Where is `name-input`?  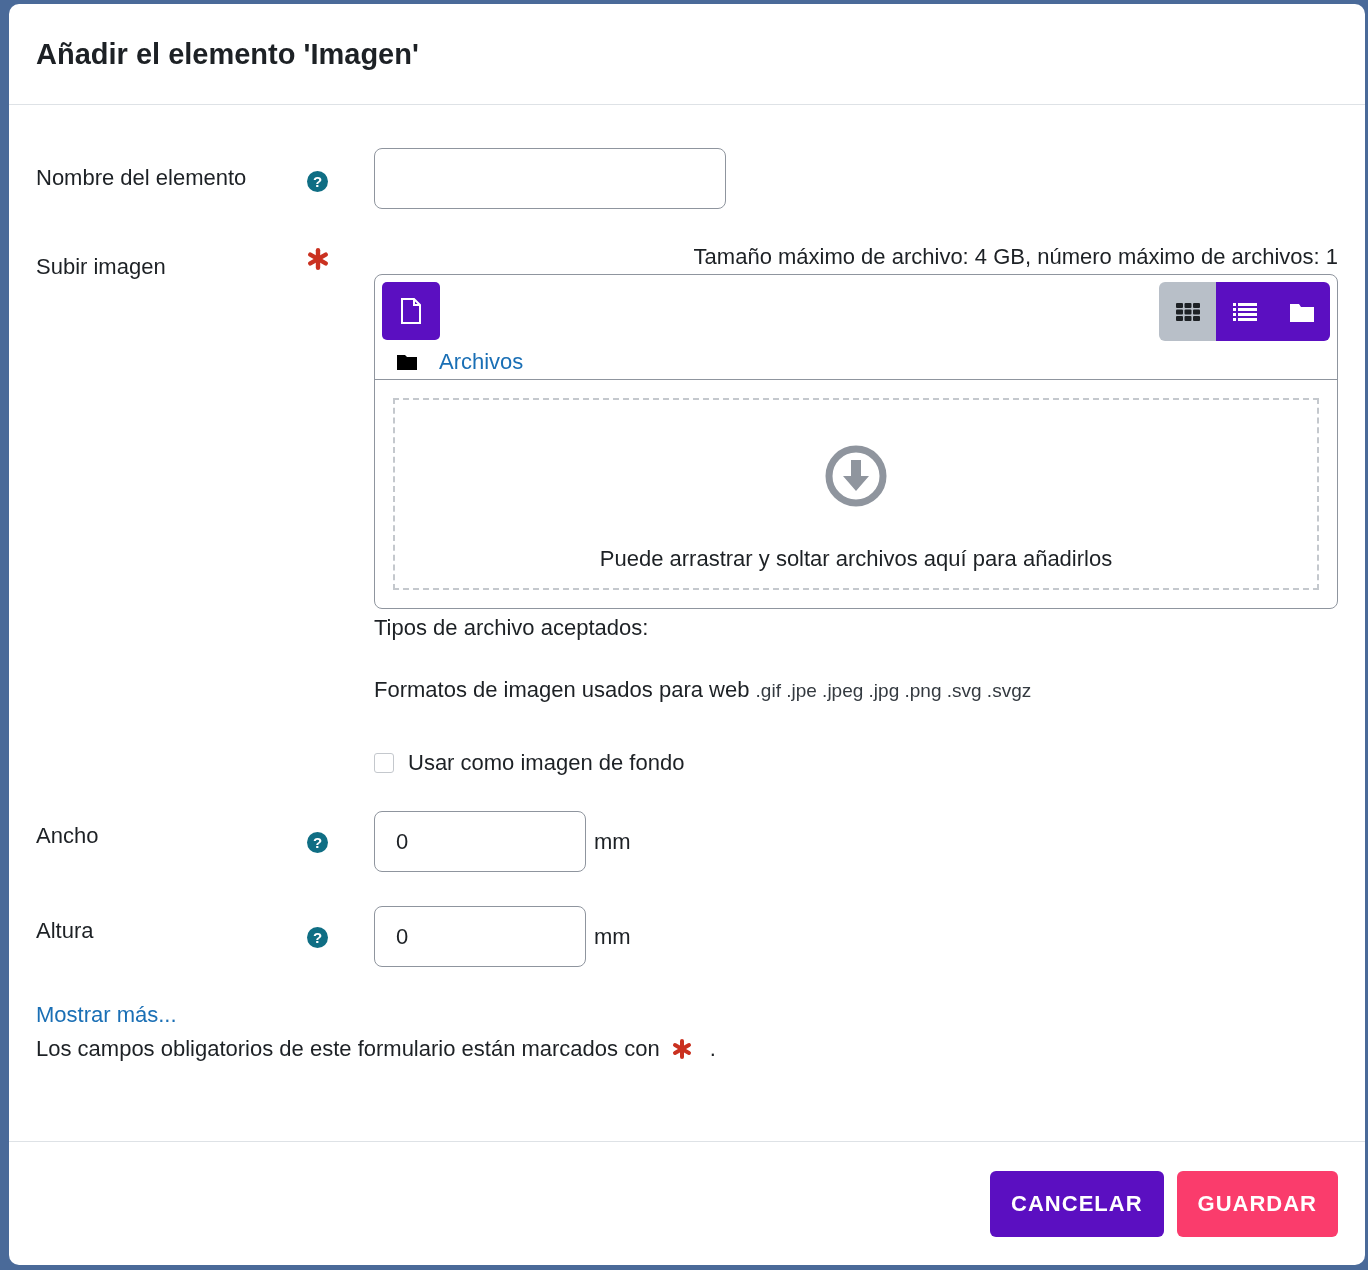 name-input is located at coordinates (550, 178).